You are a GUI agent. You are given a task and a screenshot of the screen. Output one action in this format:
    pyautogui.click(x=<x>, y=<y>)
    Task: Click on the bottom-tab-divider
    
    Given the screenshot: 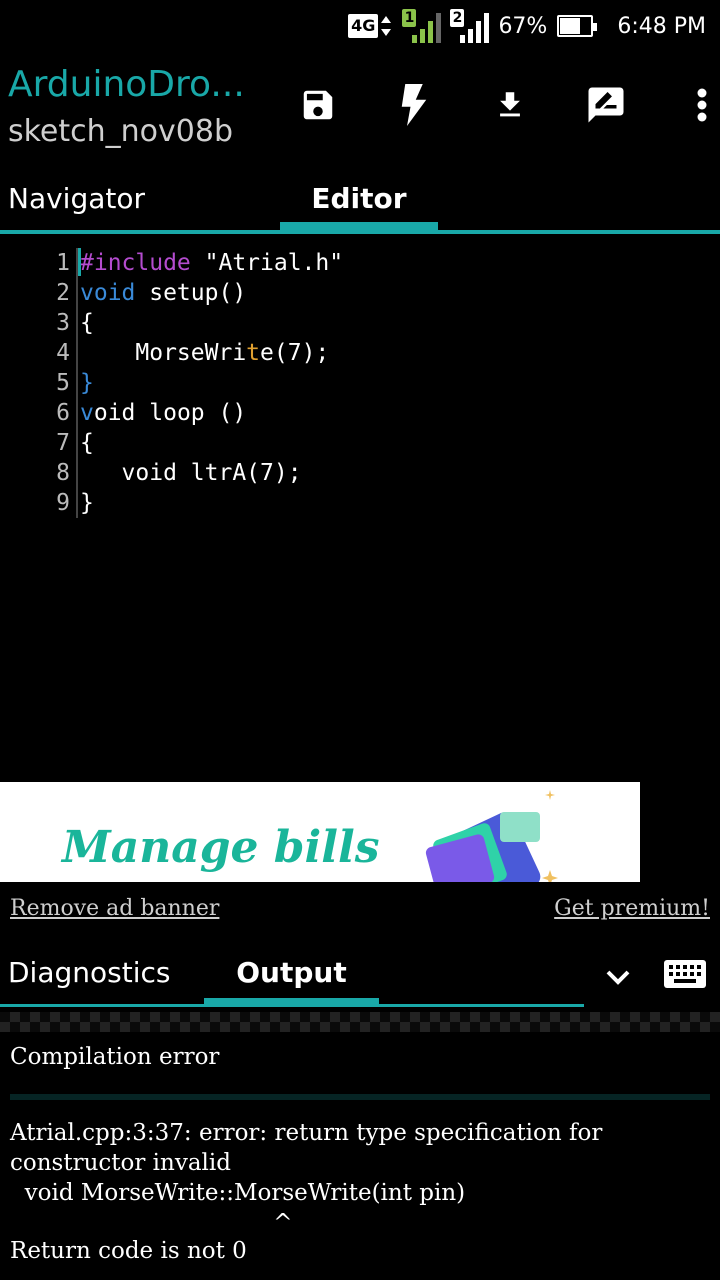 What is the action you would take?
    pyautogui.click(x=292, y=1005)
    